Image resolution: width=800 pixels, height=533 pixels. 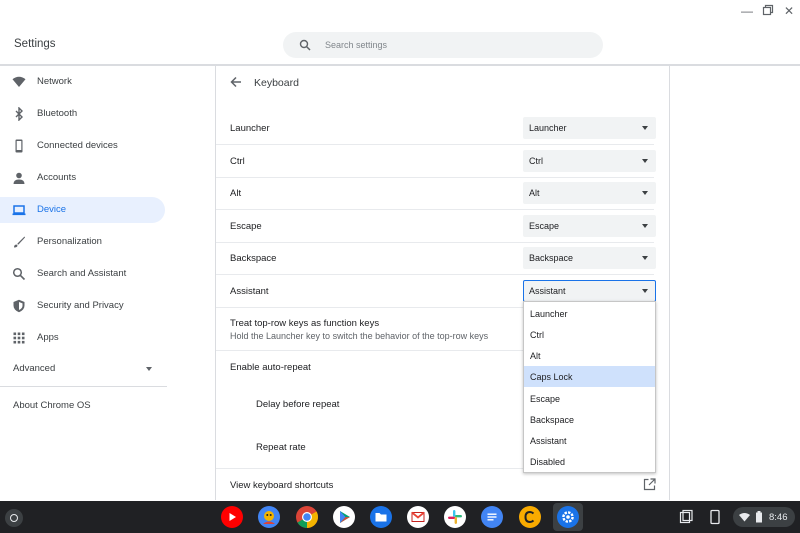 I want to click on dropdown-option-assistant: Assistant, so click(x=589, y=440).